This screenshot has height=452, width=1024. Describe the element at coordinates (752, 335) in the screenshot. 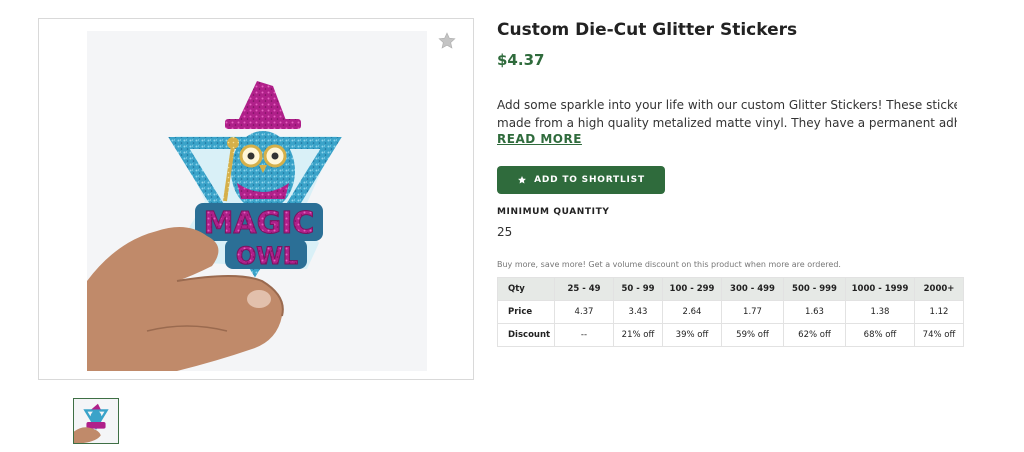

I see `table-cell: 59% off` at that location.